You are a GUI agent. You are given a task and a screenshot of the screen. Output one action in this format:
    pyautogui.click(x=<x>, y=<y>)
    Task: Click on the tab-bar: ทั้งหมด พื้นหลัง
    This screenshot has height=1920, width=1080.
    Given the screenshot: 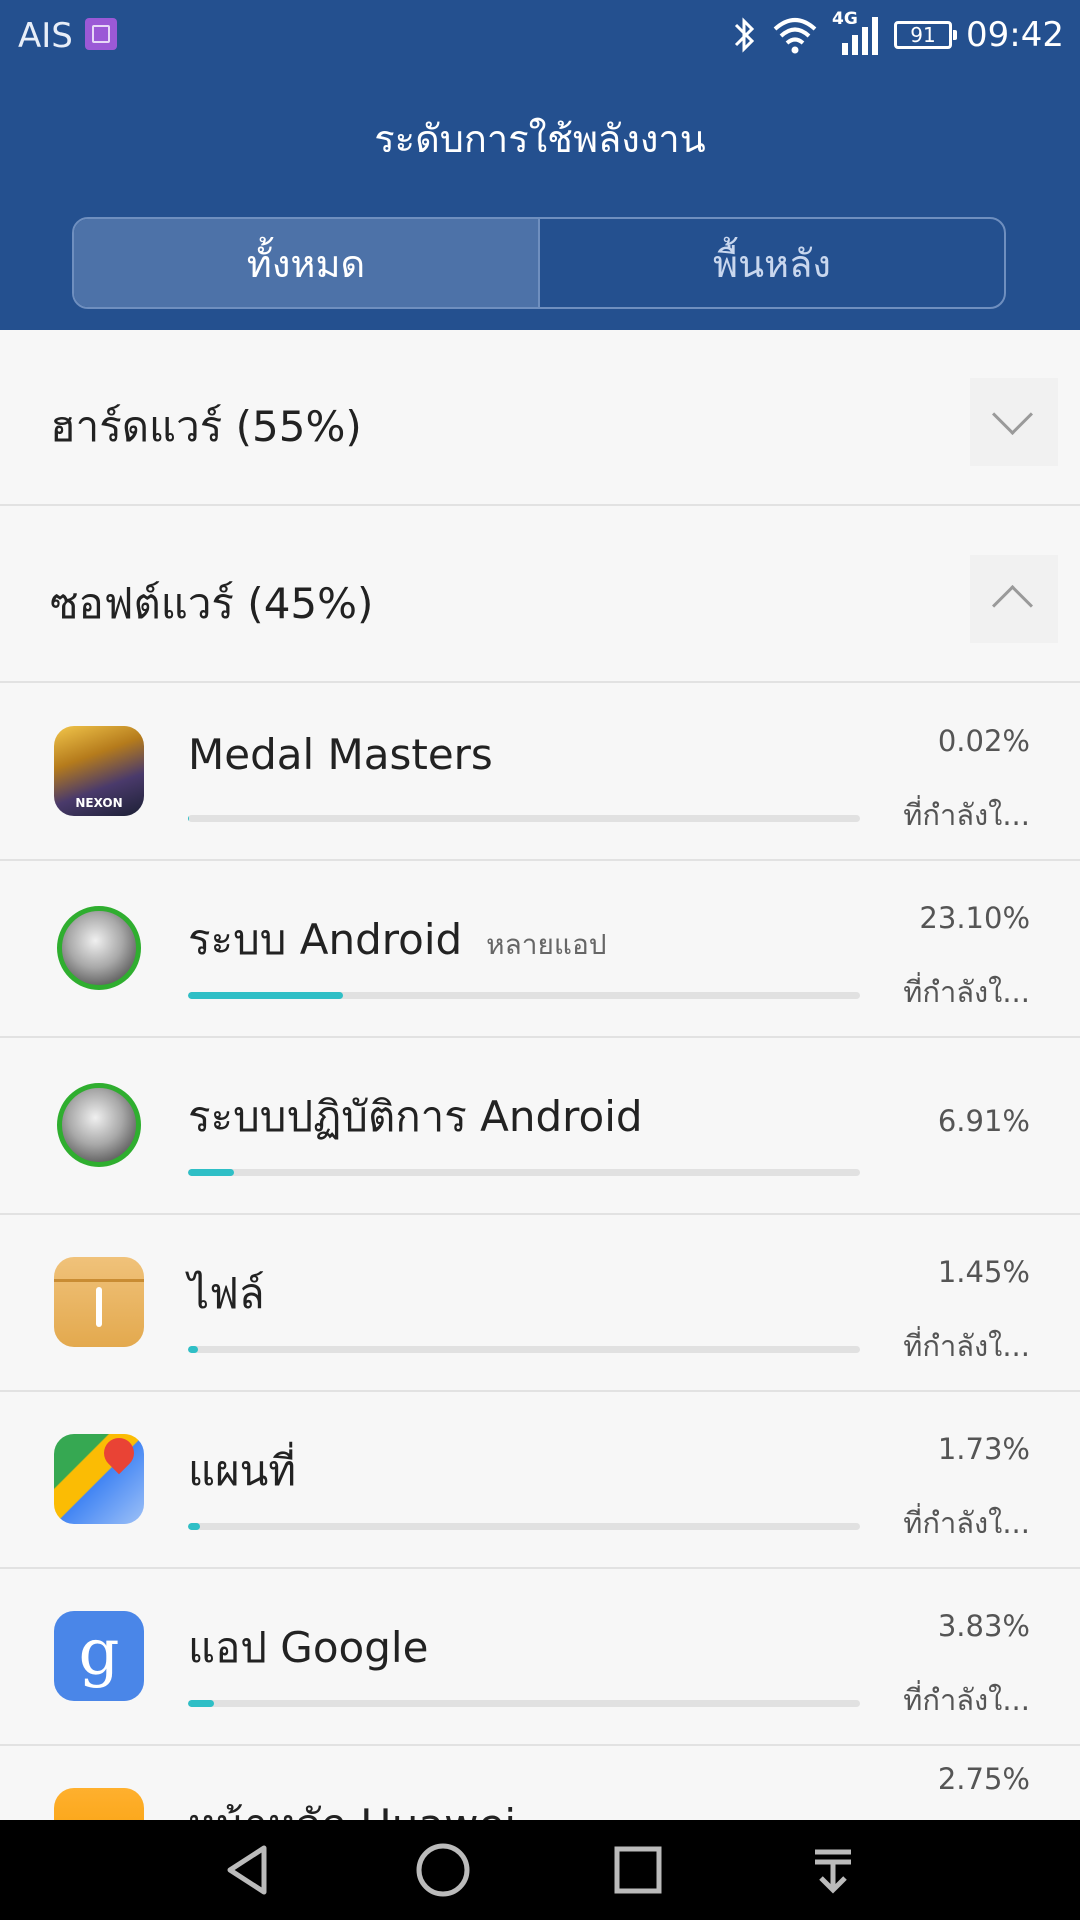 What is the action you would take?
    pyautogui.click(x=539, y=263)
    